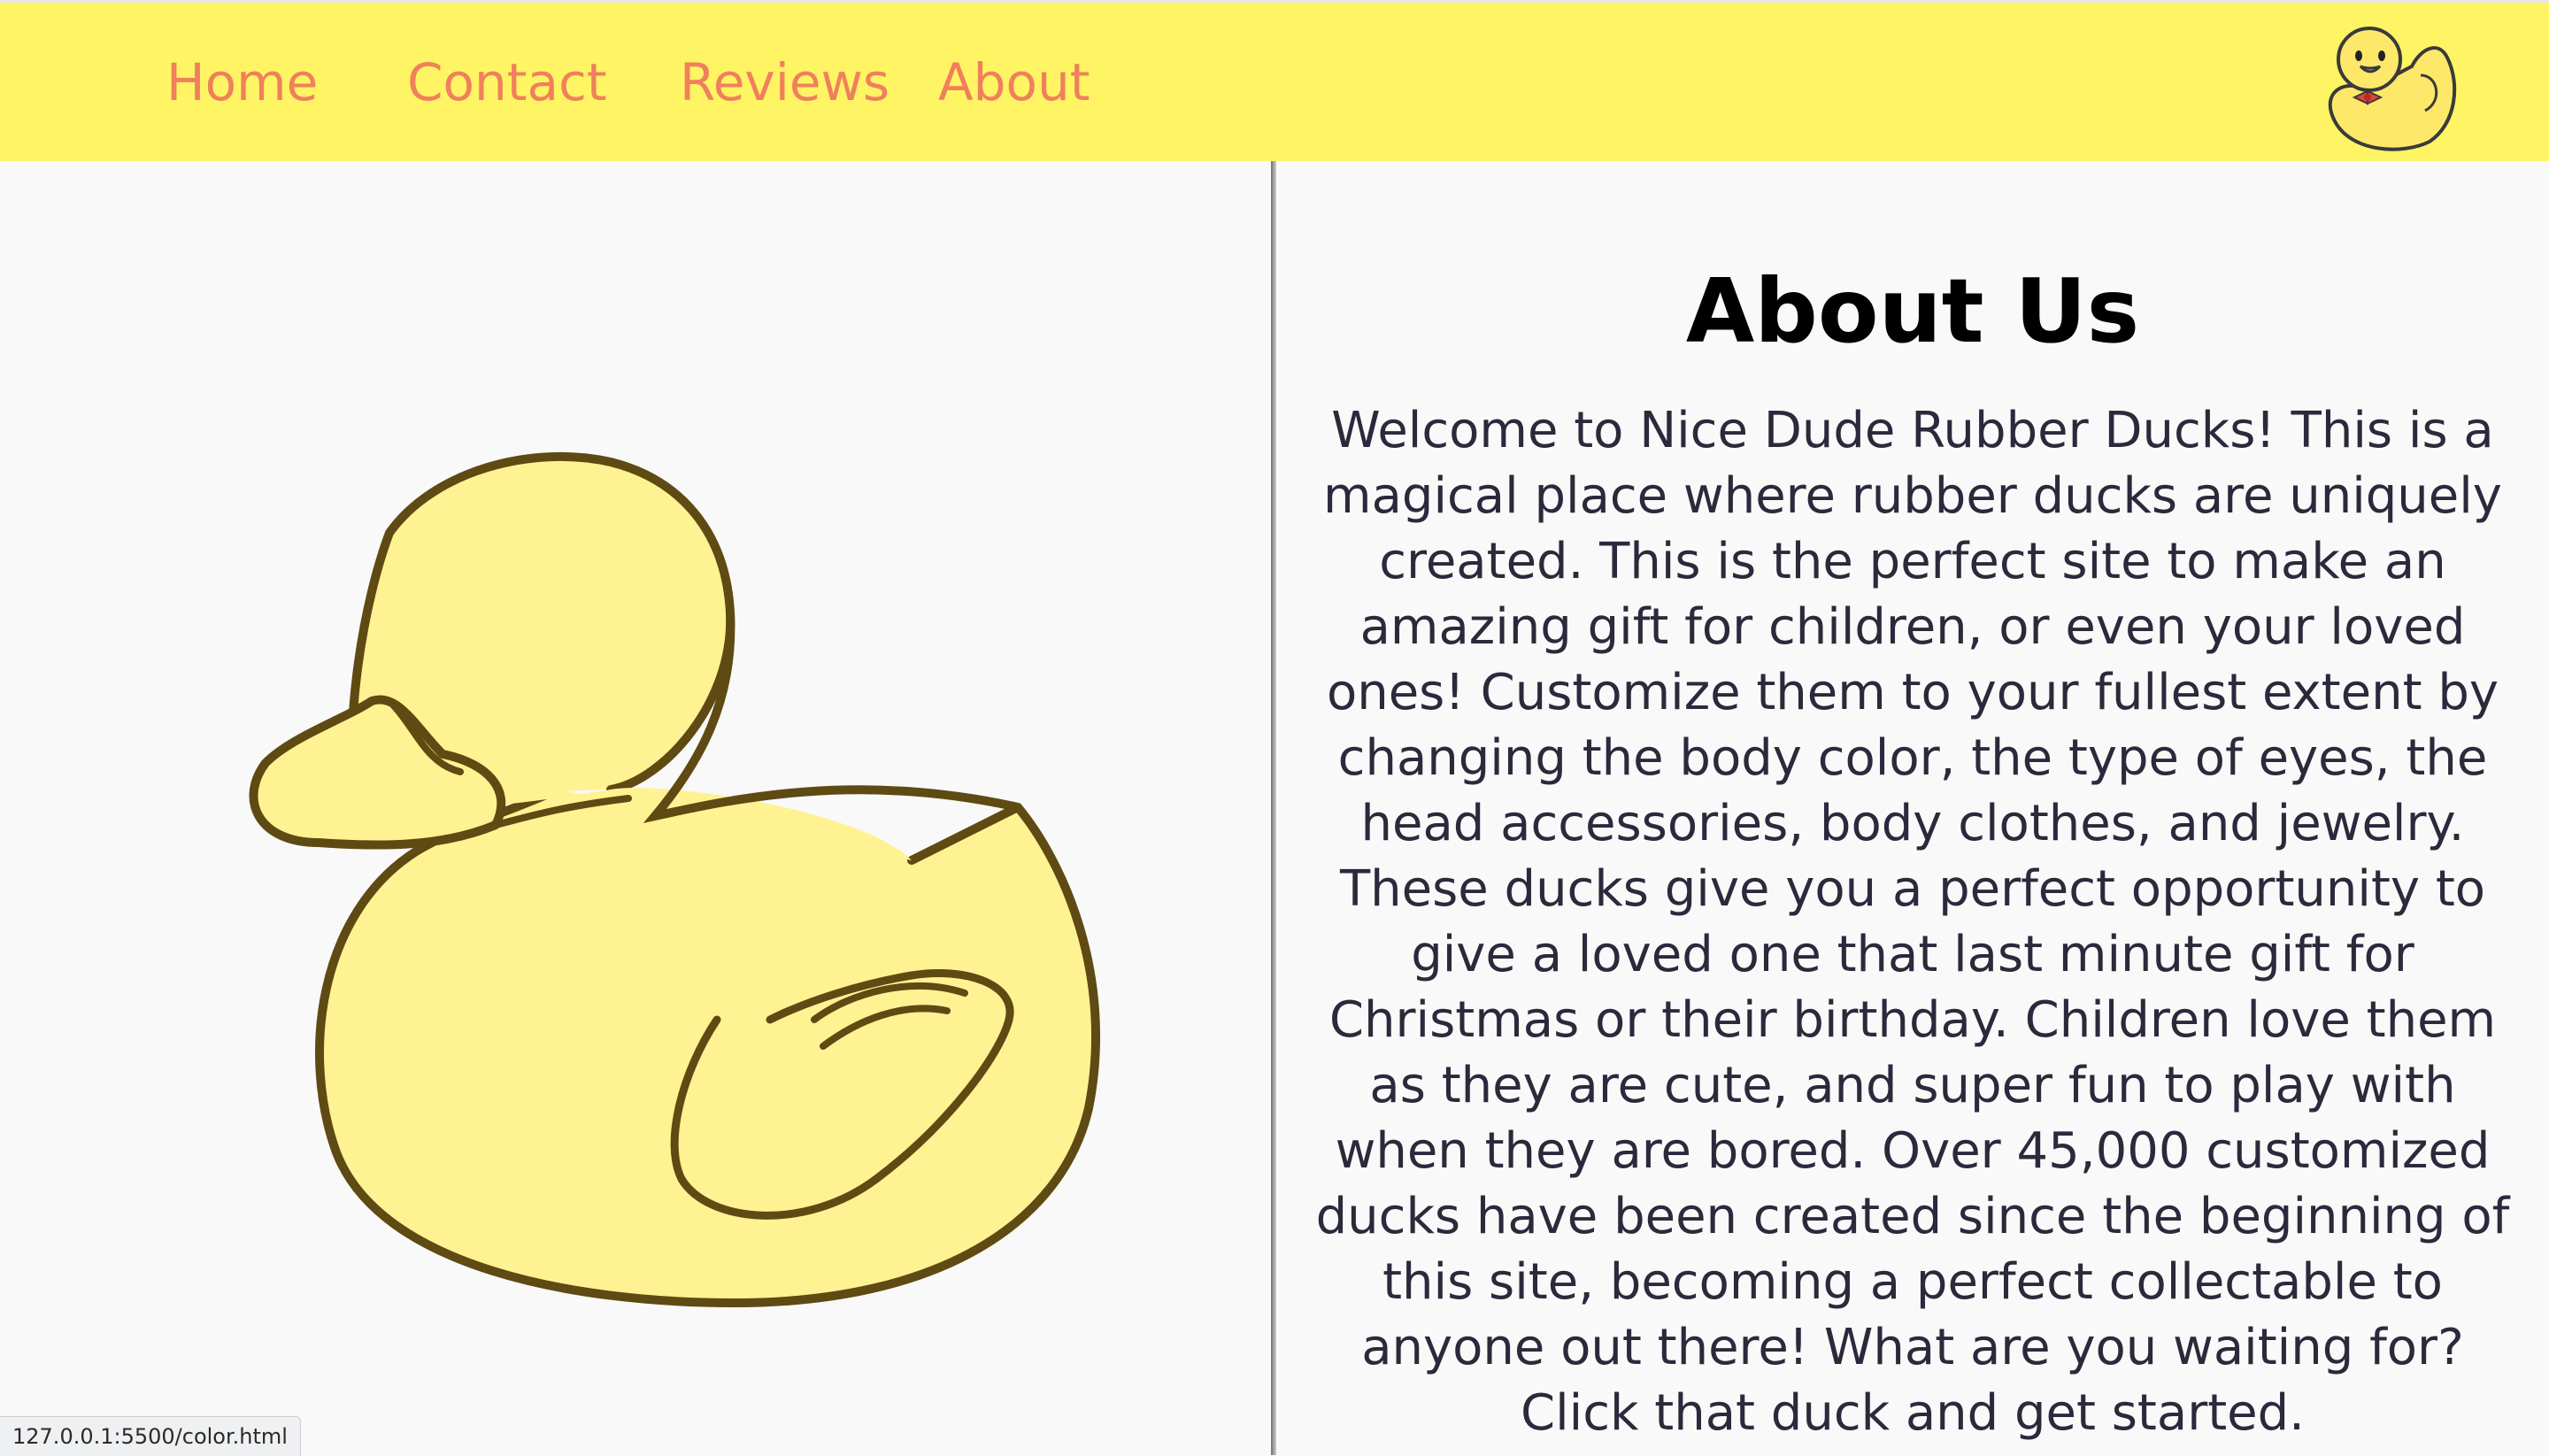 The height and width of the screenshot is (1456, 2549). What do you see at coordinates (242, 82) in the screenshot?
I see `nav-link-home: Home` at bounding box center [242, 82].